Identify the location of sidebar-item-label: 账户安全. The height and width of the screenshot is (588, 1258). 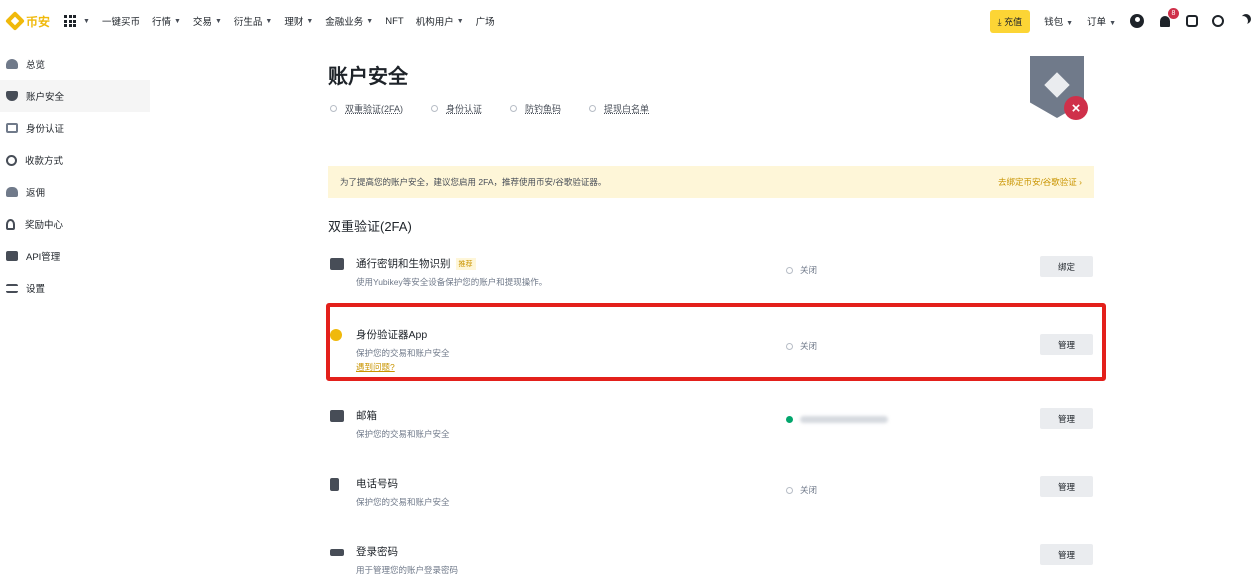
(45, 97).